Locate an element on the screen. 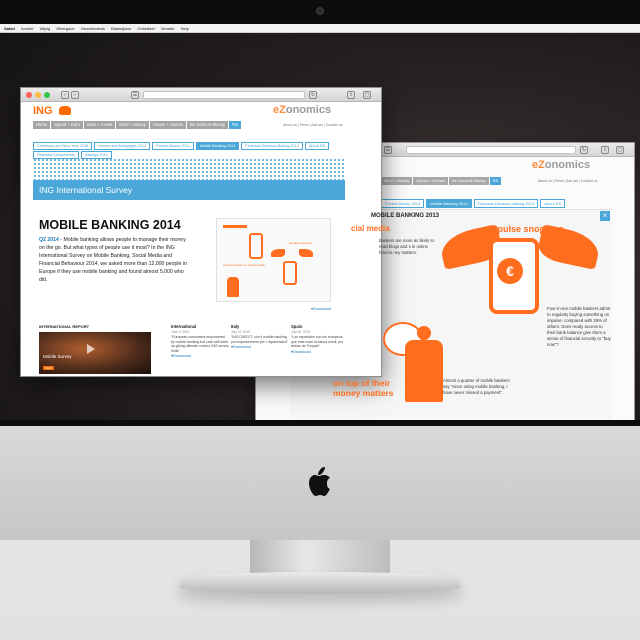  imac-stand-base is located at coordinates (320, 583).